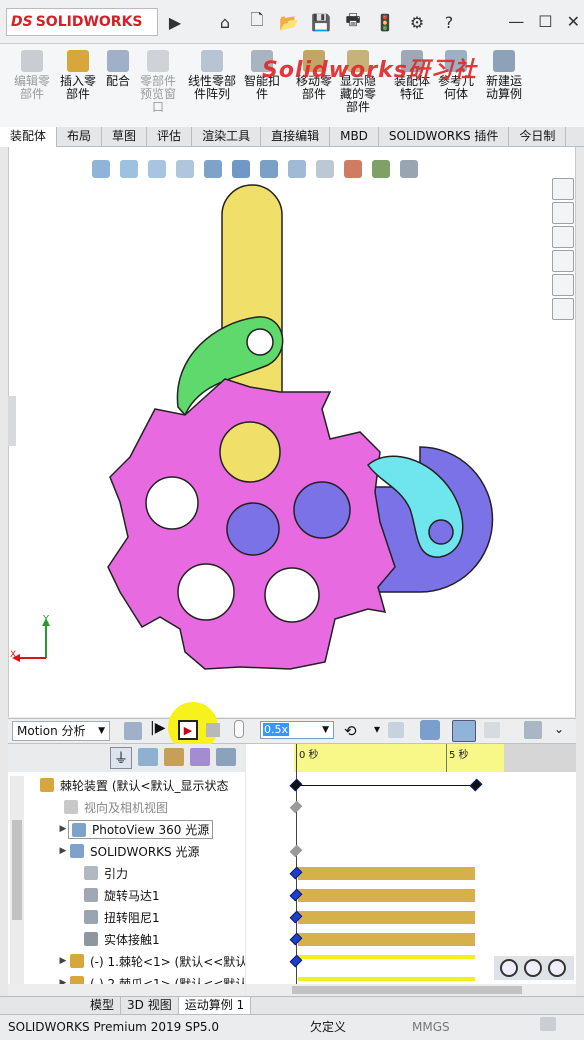 The height and width of the screenshot is (1040, 584). Describe the element at coordinates (80, 137) in the screenshot. I see `tab-layout: 布局` at that location.